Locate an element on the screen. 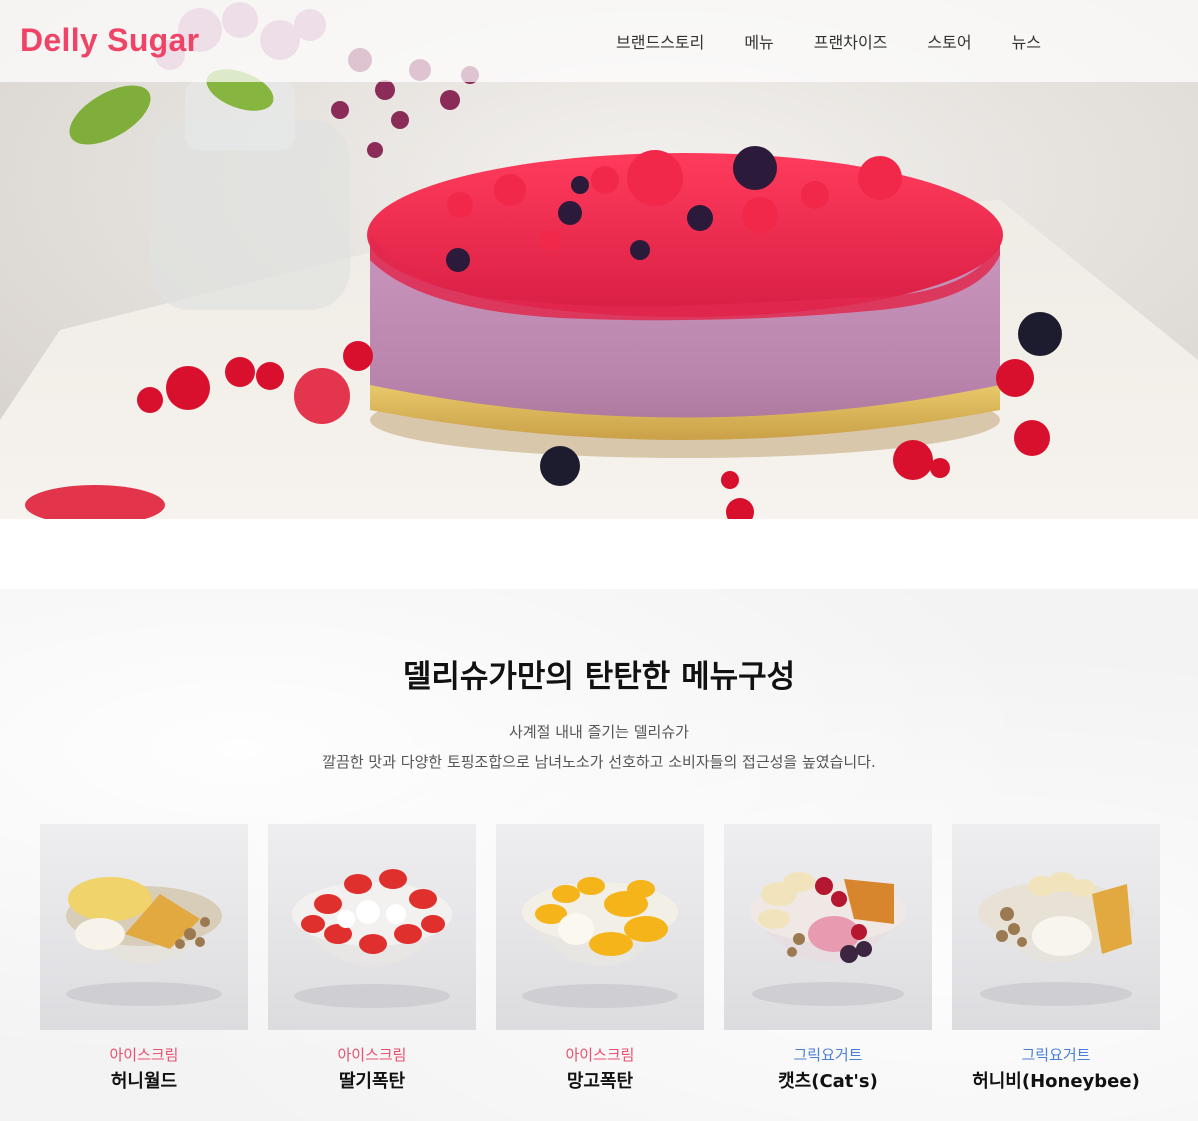  nav-item-brand-story: 브랜드스토리 is located at coordinates (660, 41).